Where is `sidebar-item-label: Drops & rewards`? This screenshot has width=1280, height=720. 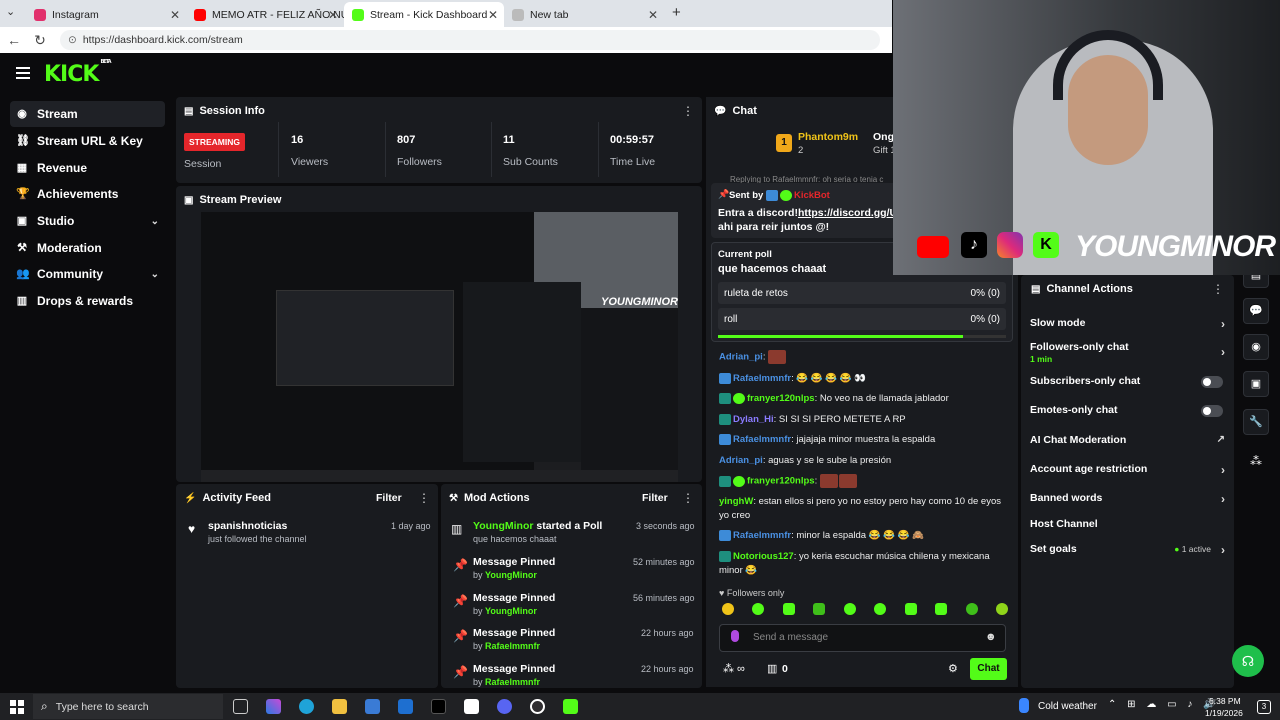 sidebar-item-label: Drops & rewards is located at coordinates (85, 301).